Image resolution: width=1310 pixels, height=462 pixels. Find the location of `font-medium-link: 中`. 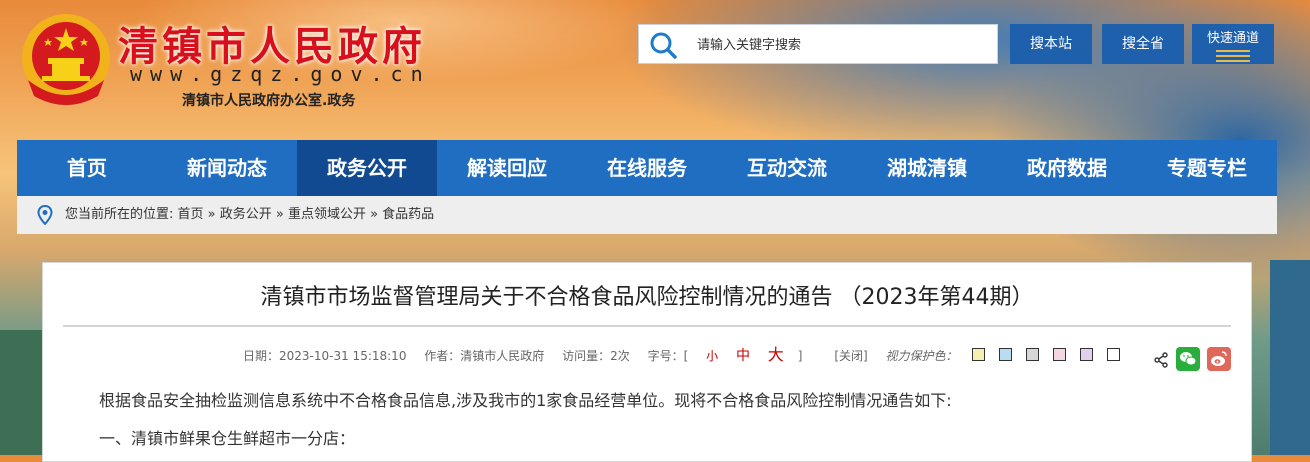

font-medium-link: 中 is located at coordinates (743, 356).